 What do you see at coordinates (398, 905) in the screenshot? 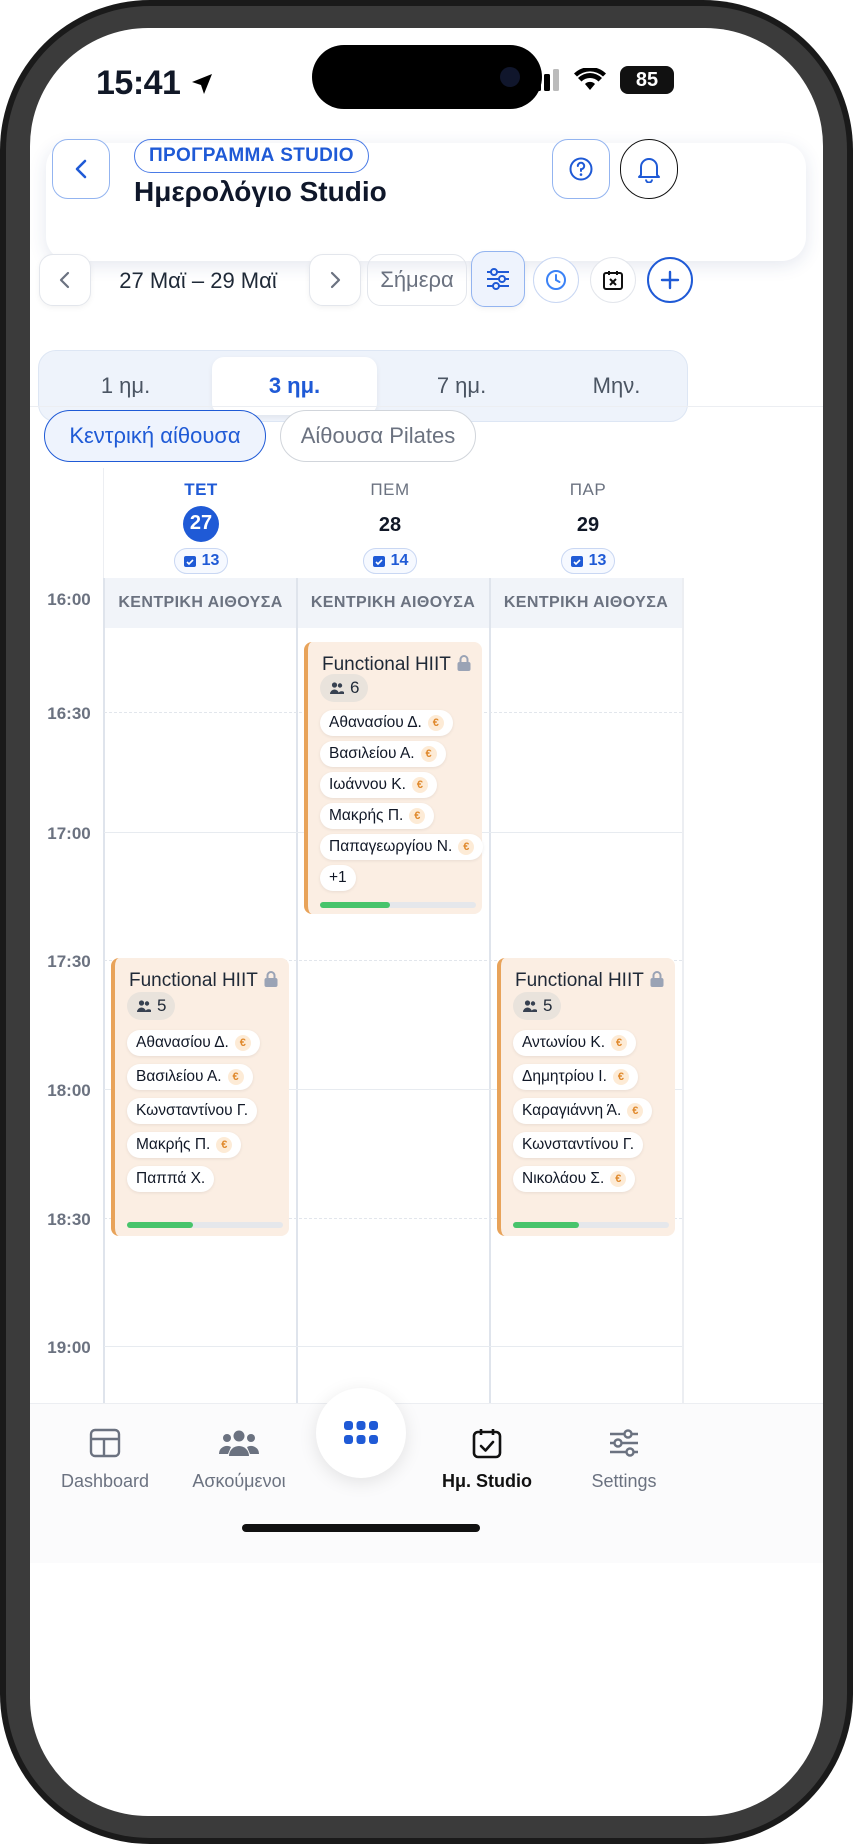
I see `occupancy-bar` at bounding box center [398, 905].